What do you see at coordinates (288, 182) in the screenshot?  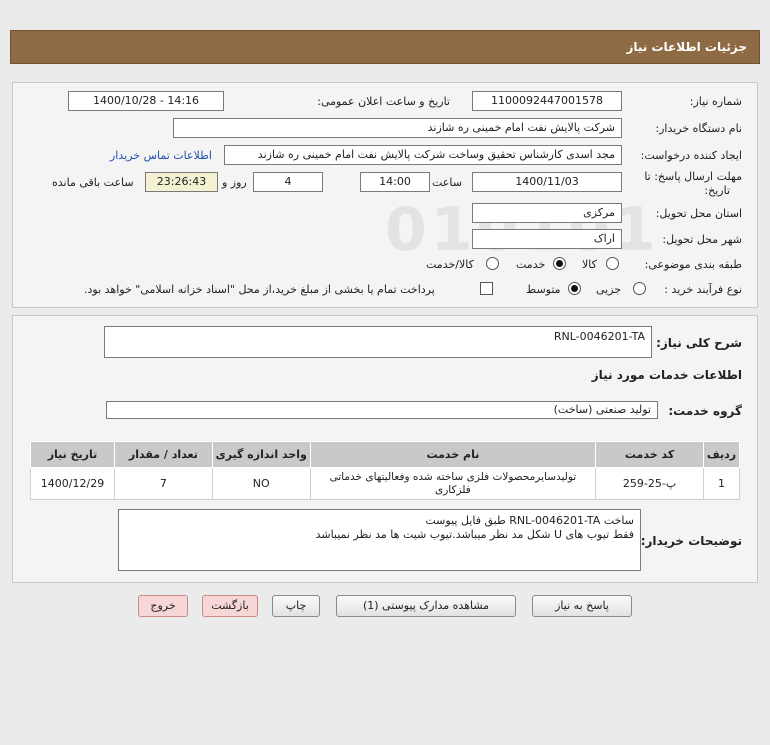 I see `days-field: 4` at bounding box center [288, 182].